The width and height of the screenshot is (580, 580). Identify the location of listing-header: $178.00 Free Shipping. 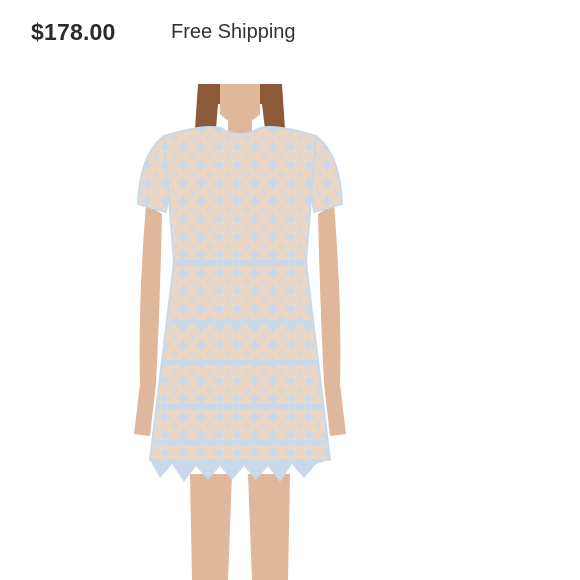
(290, 35).